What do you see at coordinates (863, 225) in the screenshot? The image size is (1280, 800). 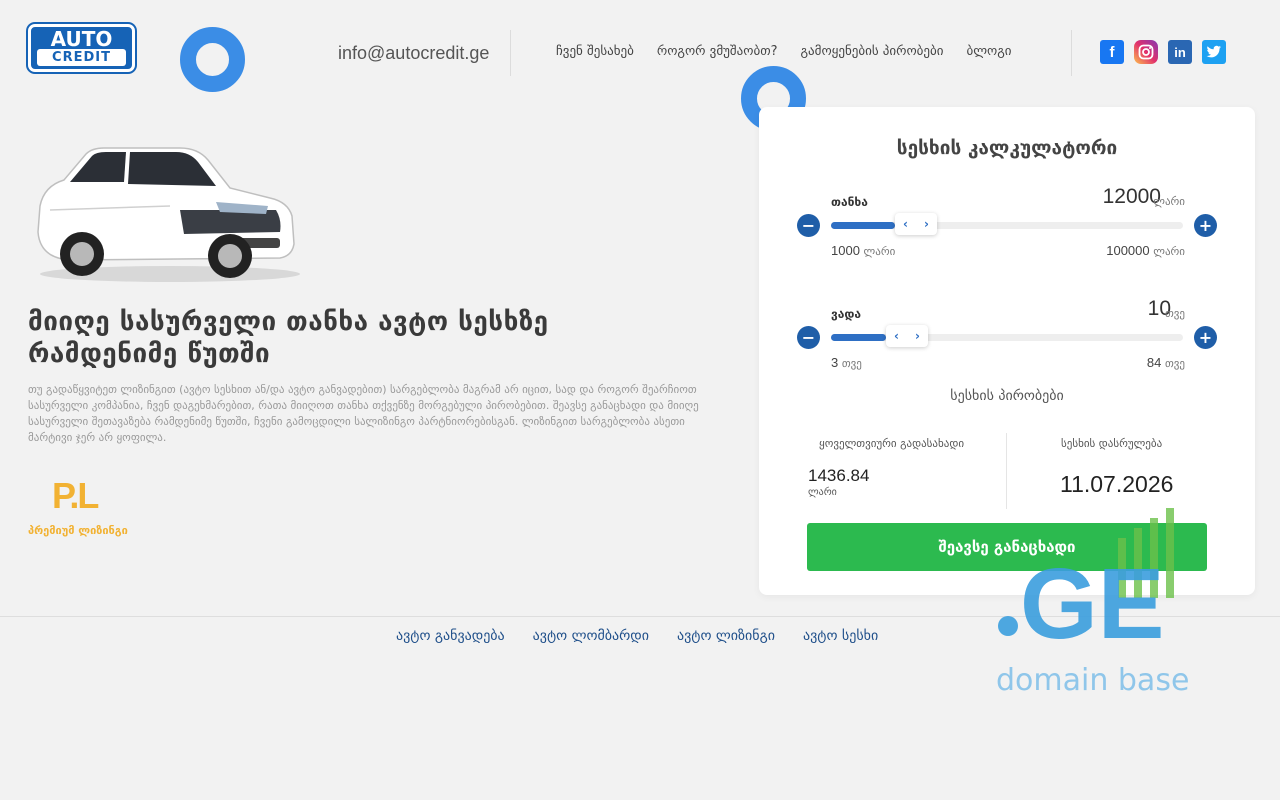 I see `amount-slider-fill` at bounding box center [863, 225].